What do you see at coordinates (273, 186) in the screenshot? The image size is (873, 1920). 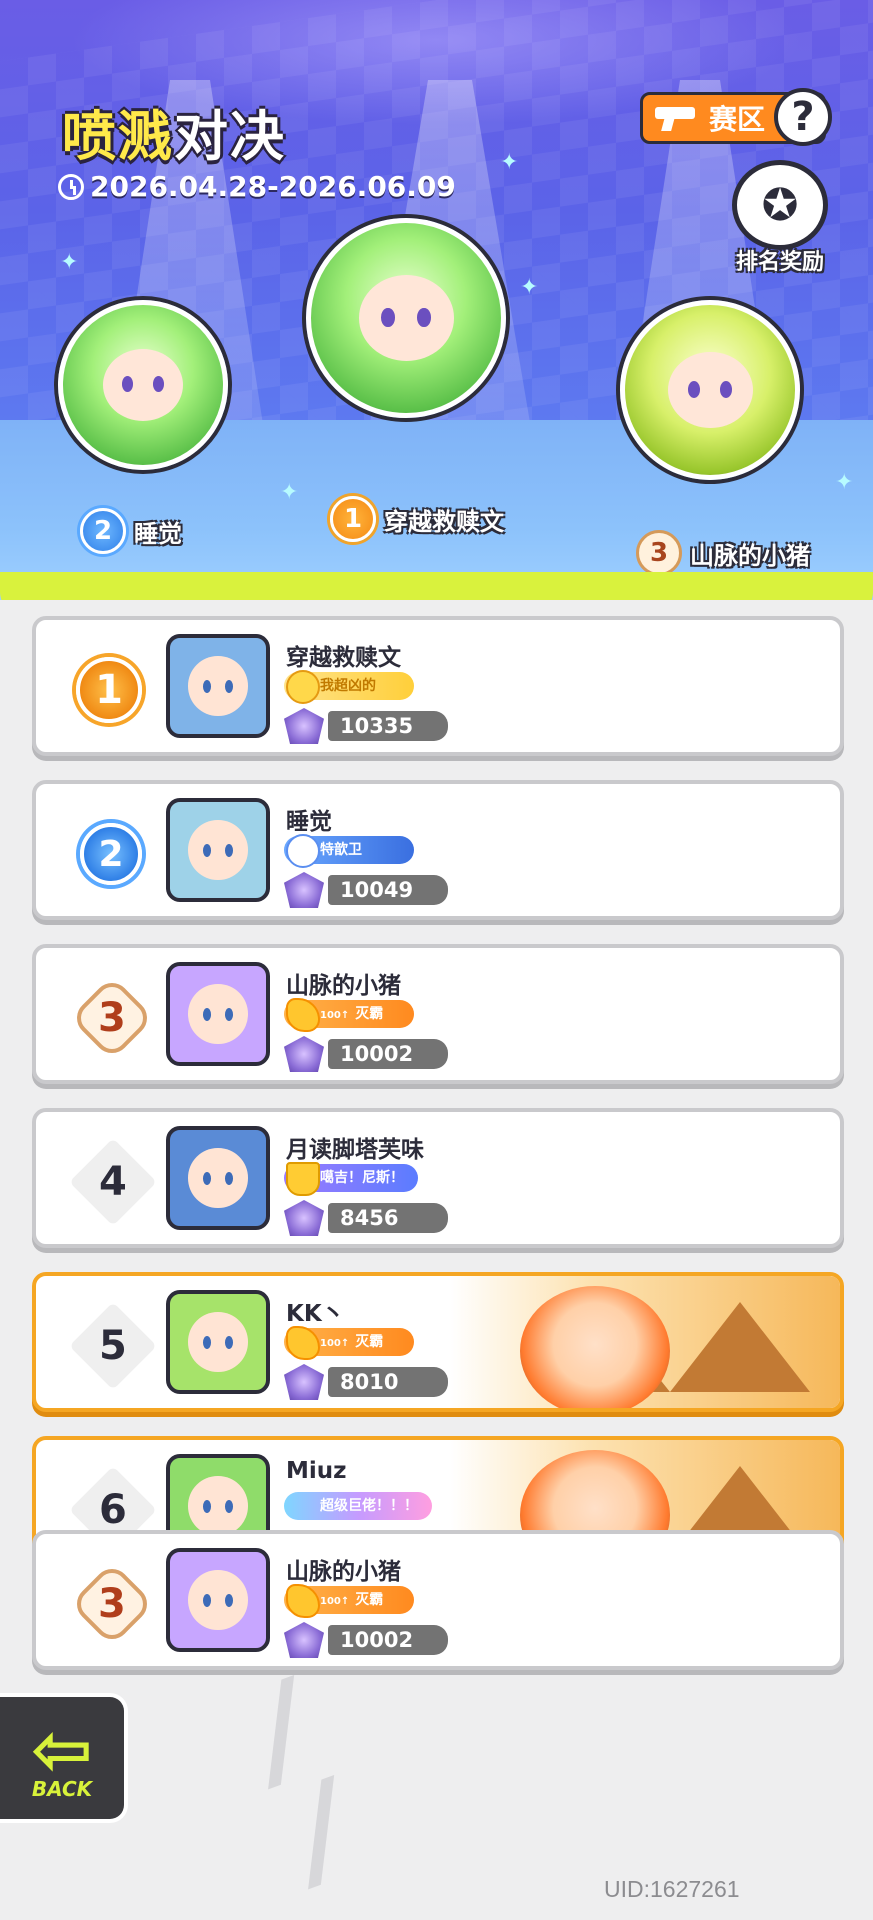 I see `date-range-text: 2026.04.28-2026.06.09` at bounding box center [273, 186].